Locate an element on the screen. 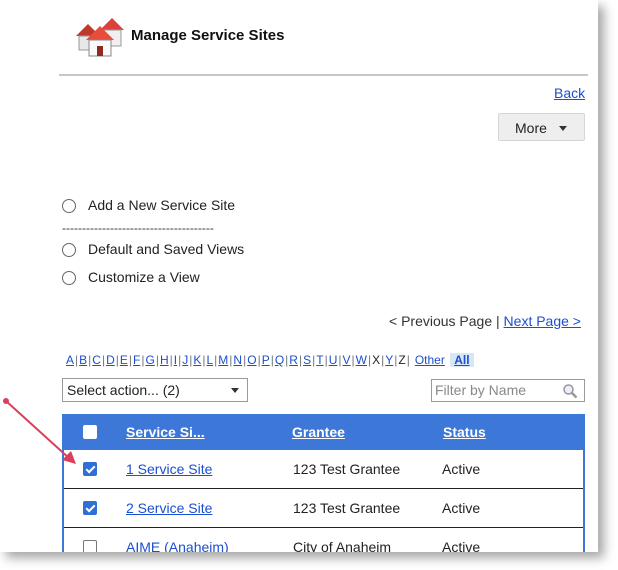 This screenshot has height=570, width=618. column-grantee: Grantee is located at coordinates (318, 432).